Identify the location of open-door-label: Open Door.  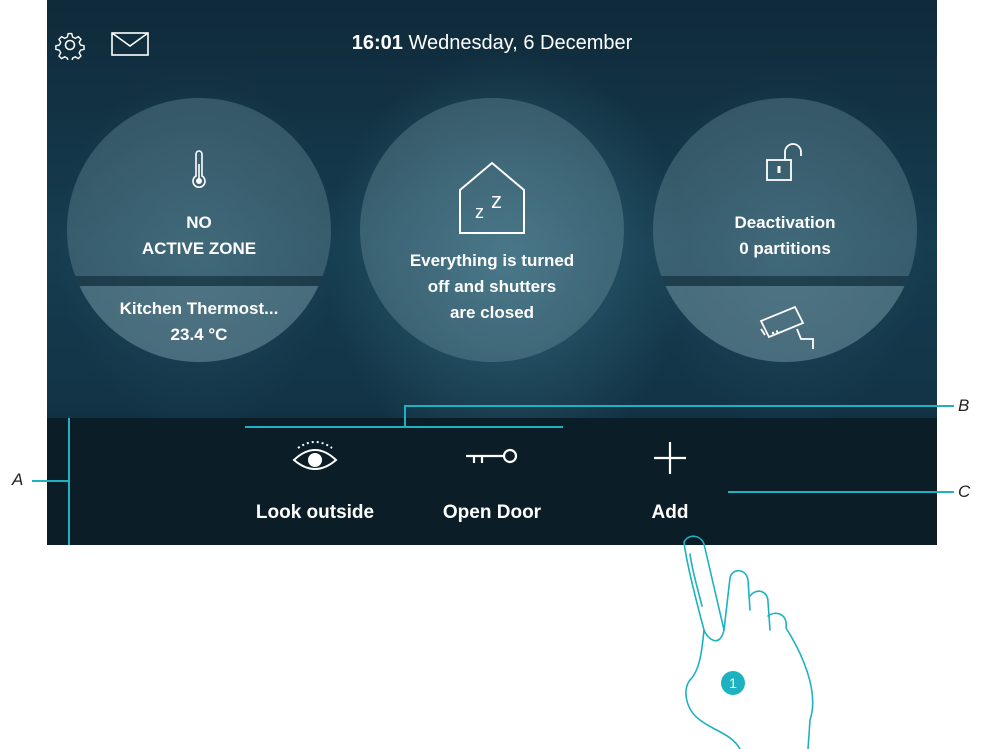
(492, 512).